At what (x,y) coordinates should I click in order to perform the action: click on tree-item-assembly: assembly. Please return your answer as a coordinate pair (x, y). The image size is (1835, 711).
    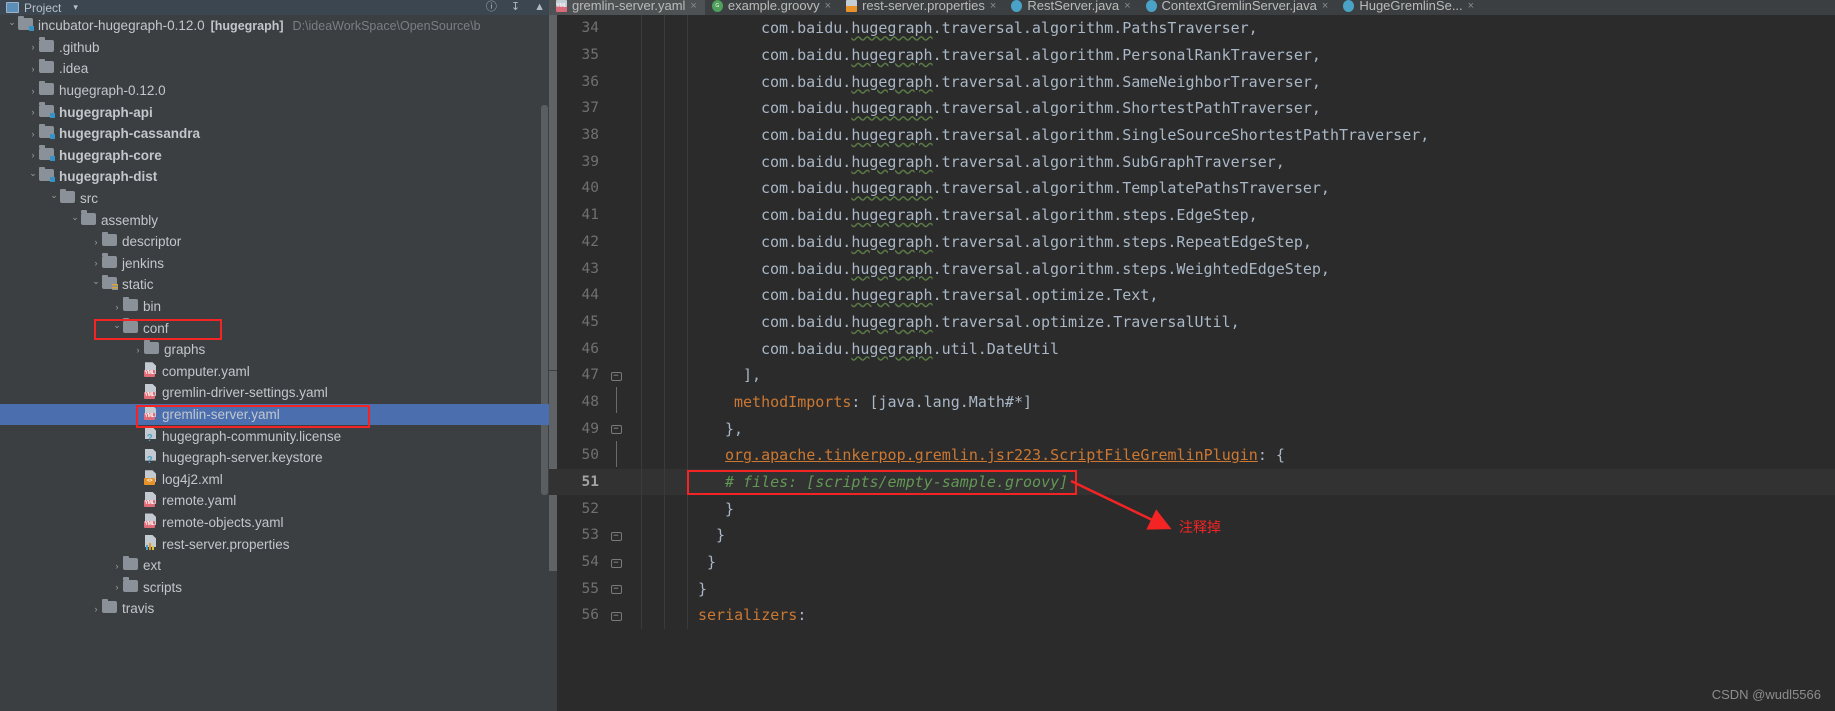
    Looking at the image, I should click on (274, 220).